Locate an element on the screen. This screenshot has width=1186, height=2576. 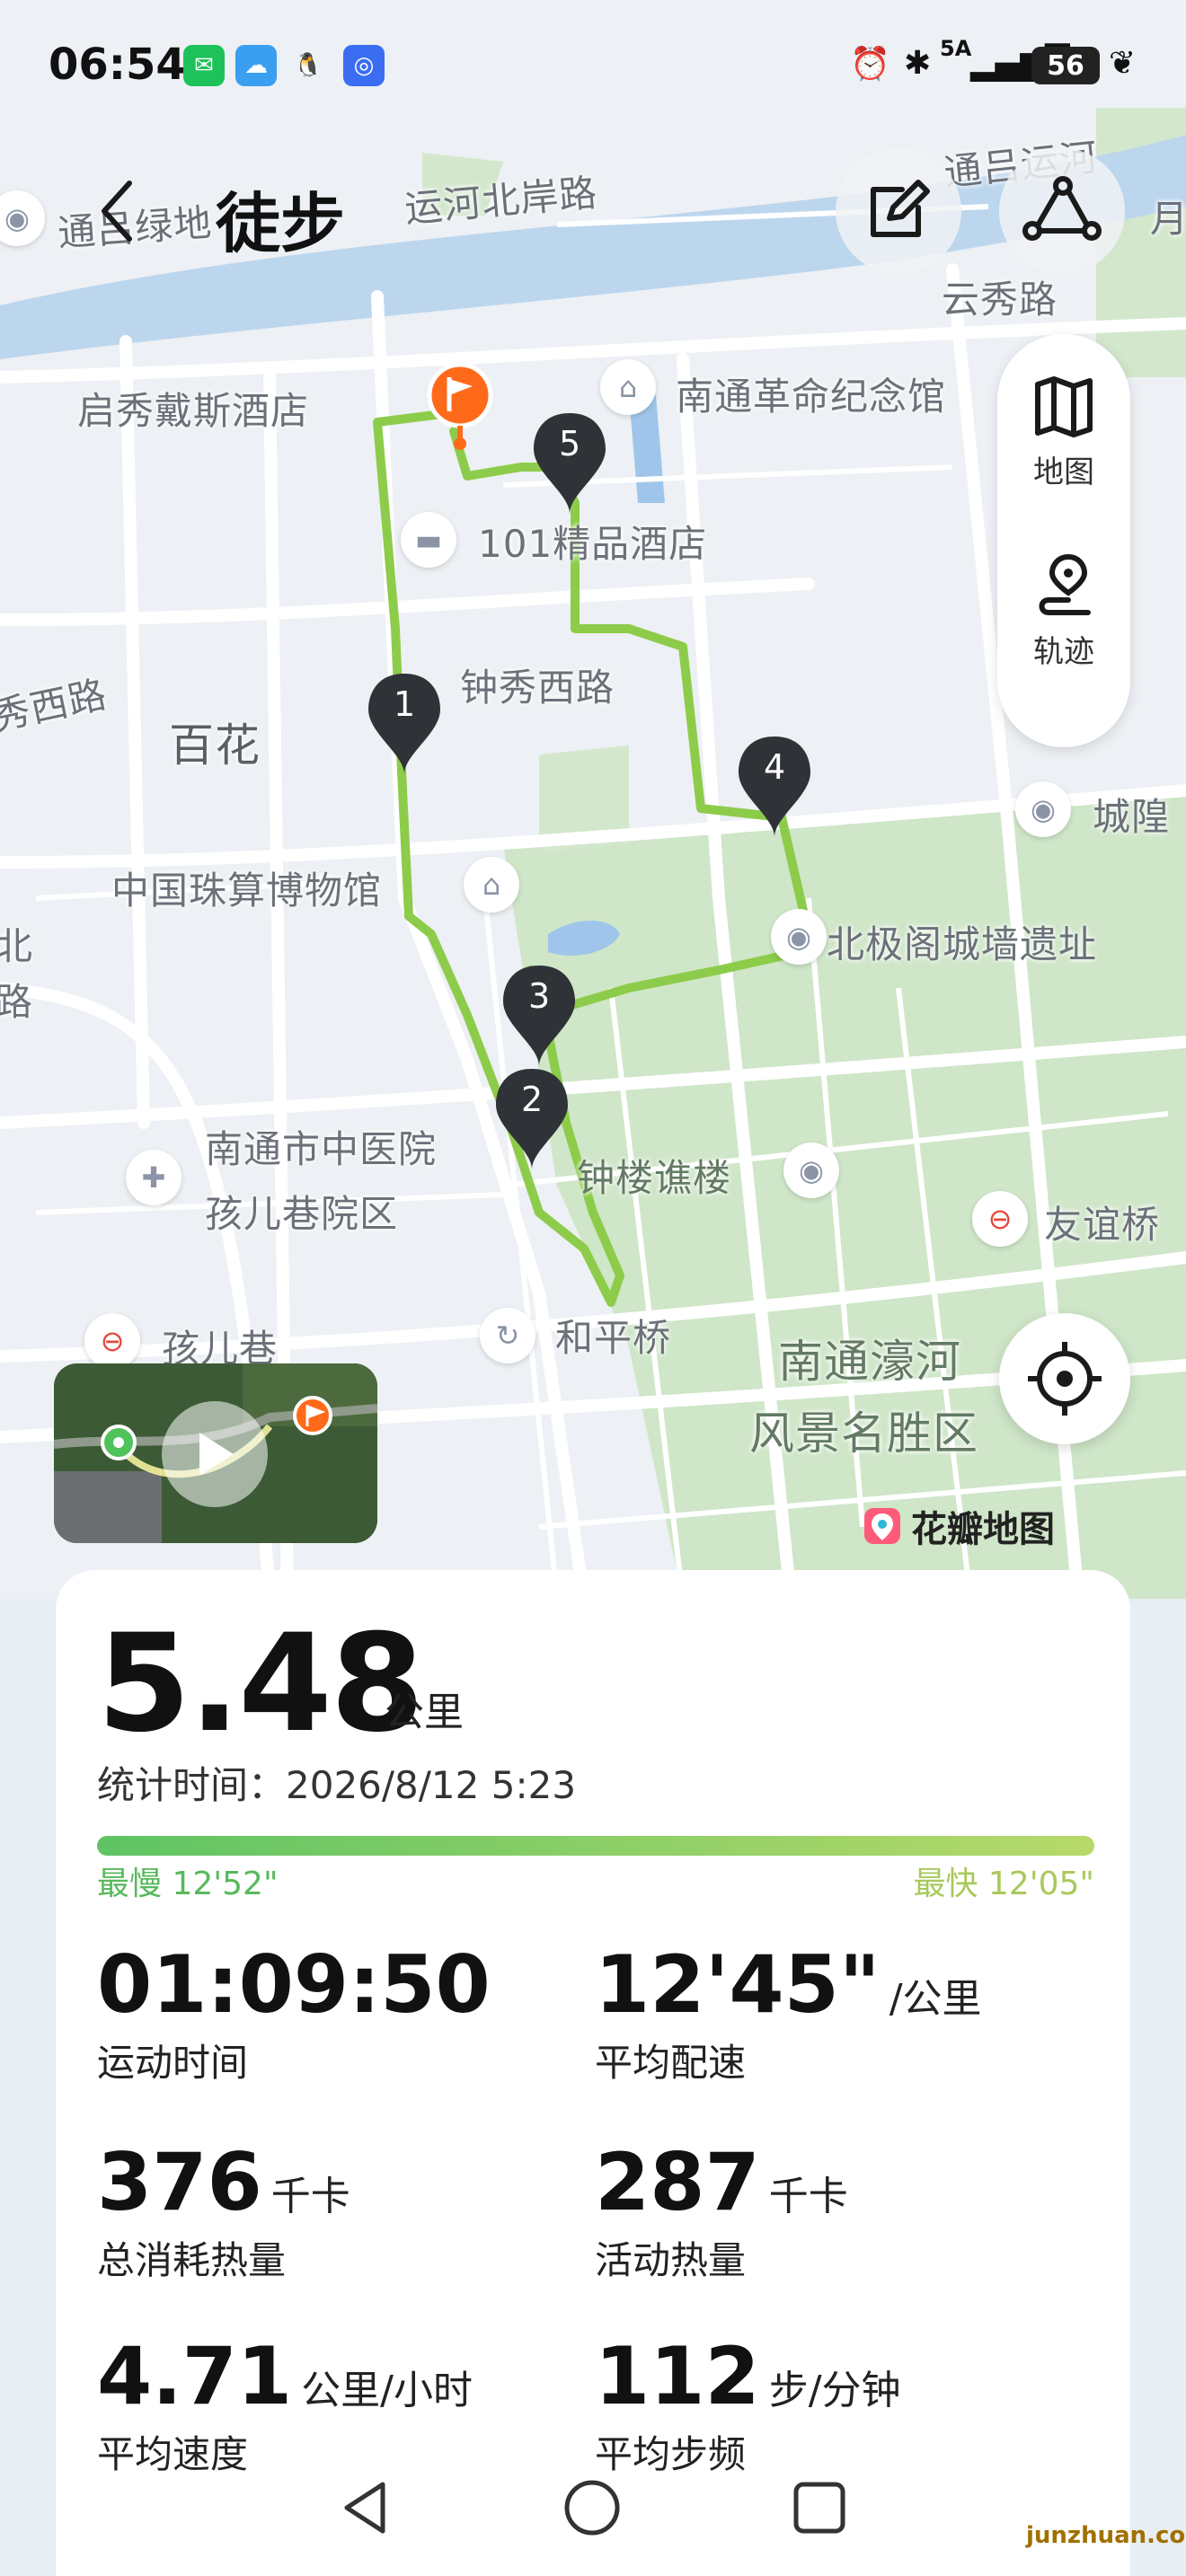
bluetooth-icon: ✱ is located at coordinates (918, 63).